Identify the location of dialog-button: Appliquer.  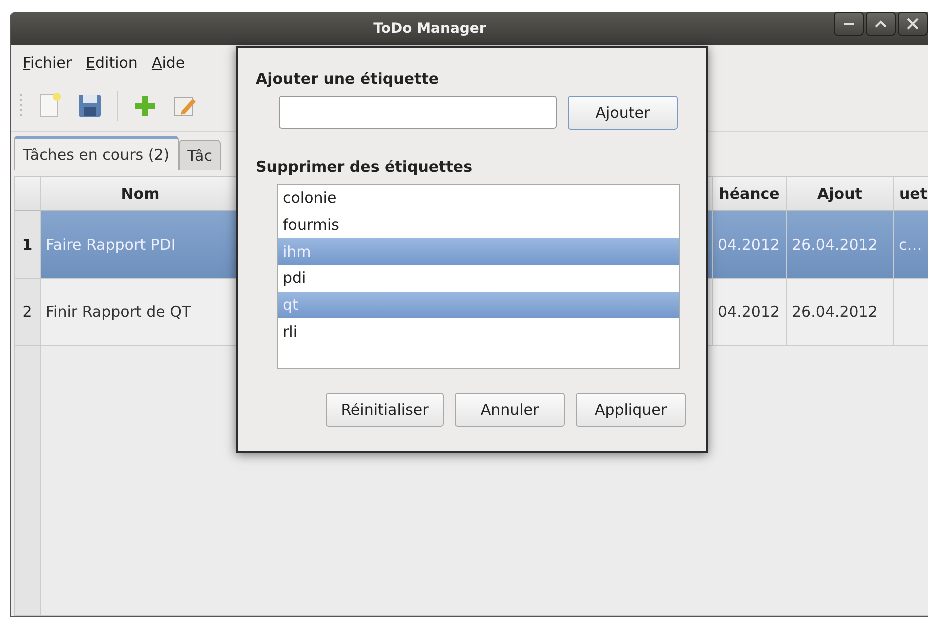
(631, 410).